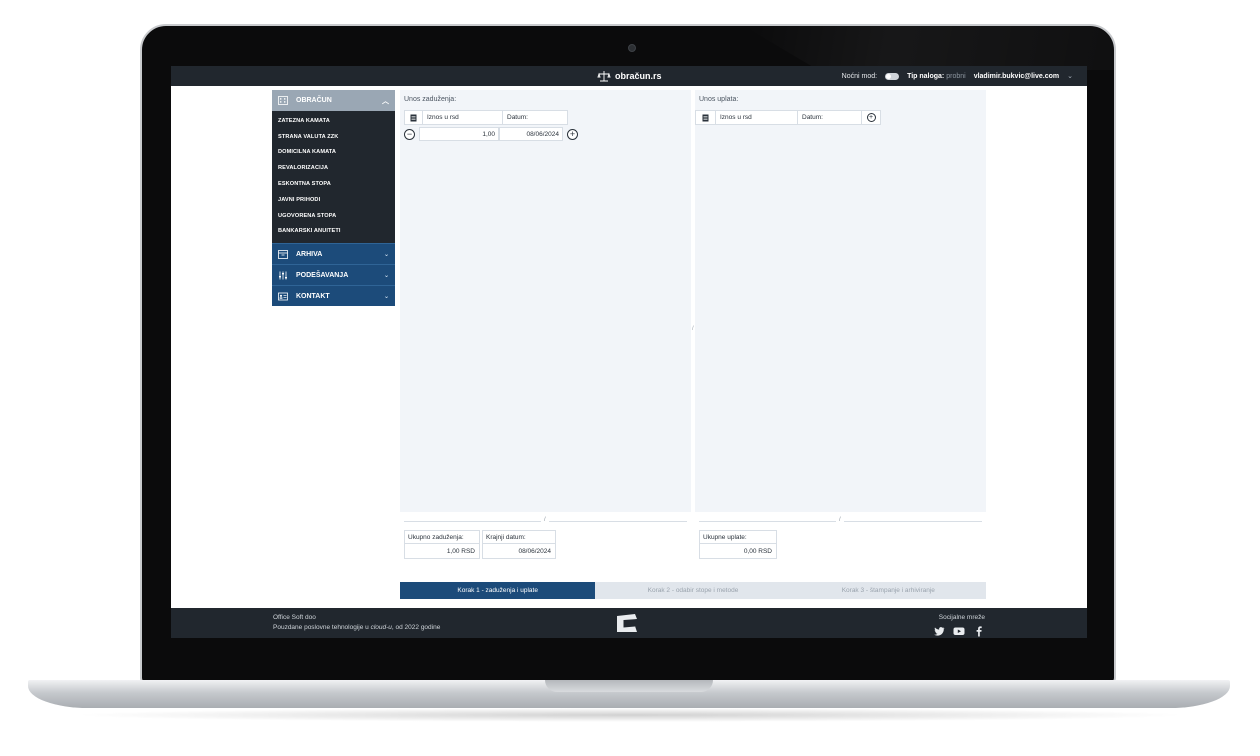 This screenshot has width=1260, height=756. I want to click on social-links, so click(959, 631).